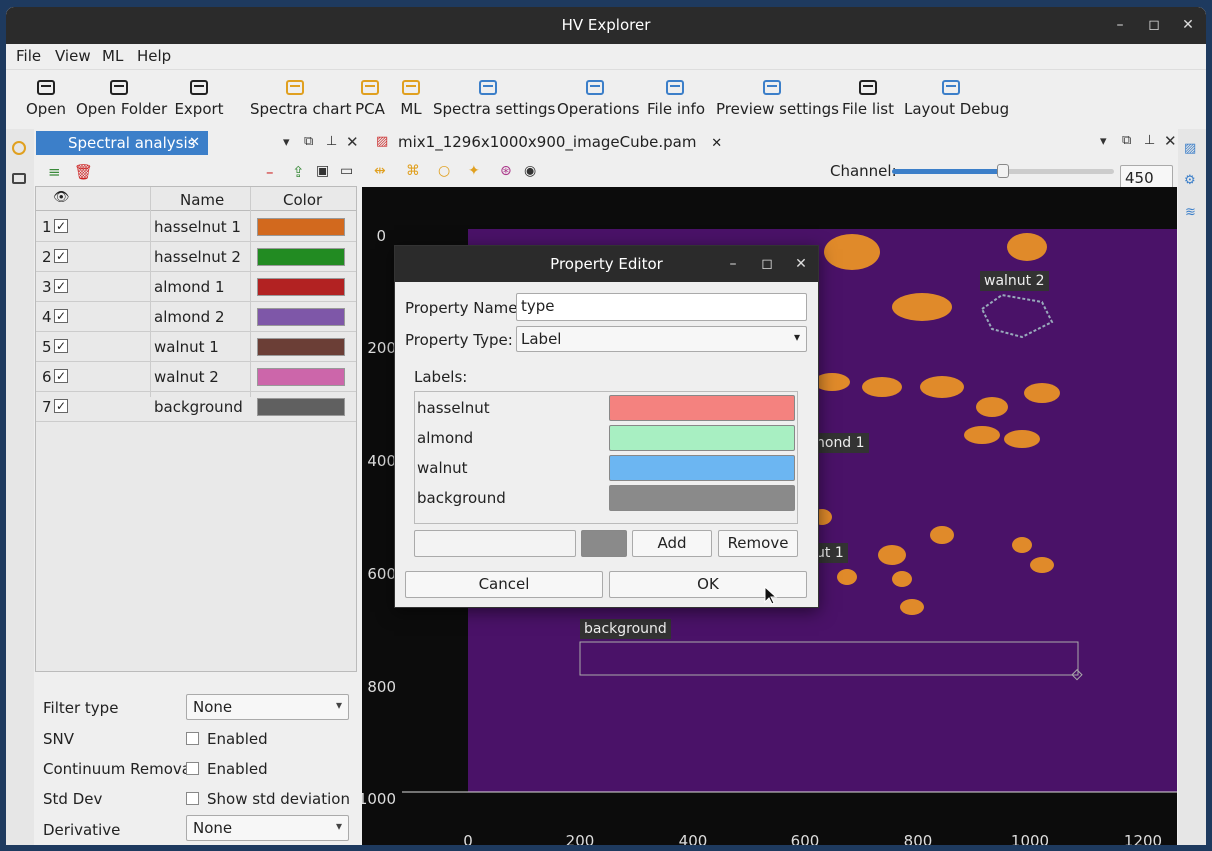 The image size is (1212, 851). What do you see at coordinates (1190, 180) in the screenshot?
I see `chip-icon: ⚙` at bounding box center [1190, 180].